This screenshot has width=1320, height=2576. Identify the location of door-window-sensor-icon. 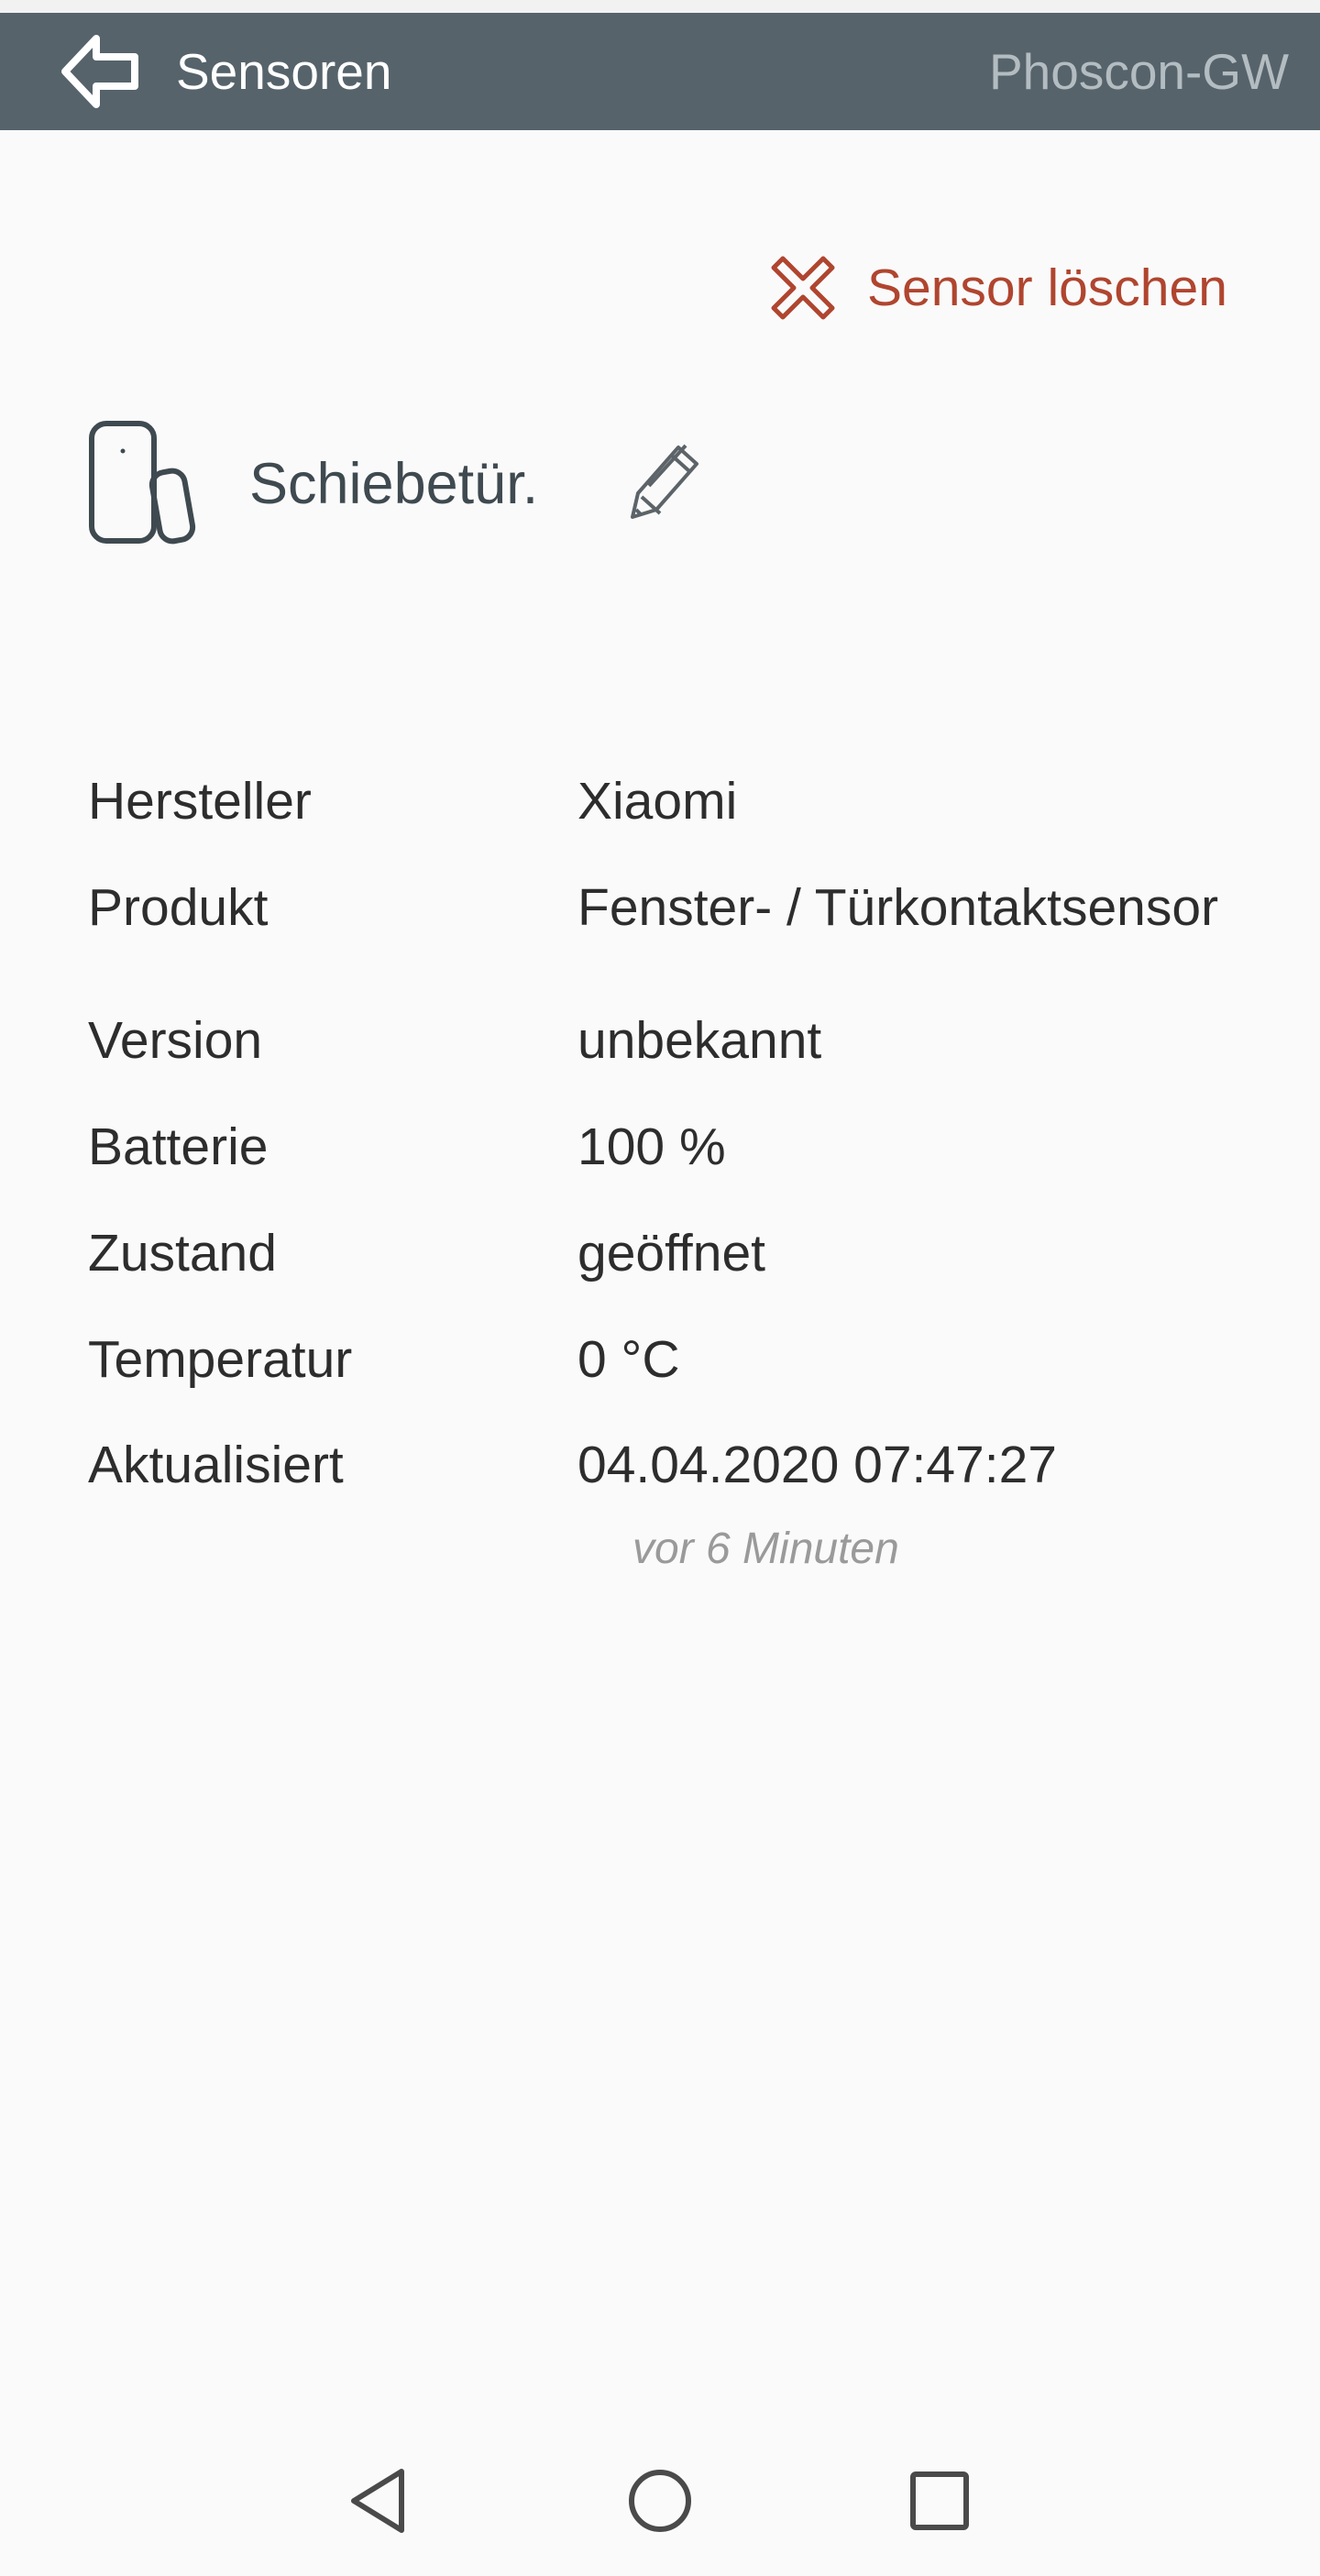
(142, 483).